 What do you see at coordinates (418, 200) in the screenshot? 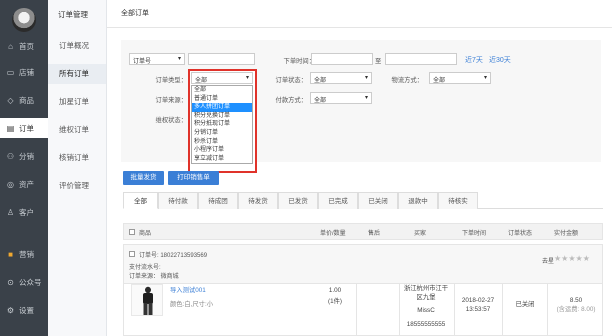
I see `tab-refunding: 退款中` at bounding box center [418, 200].